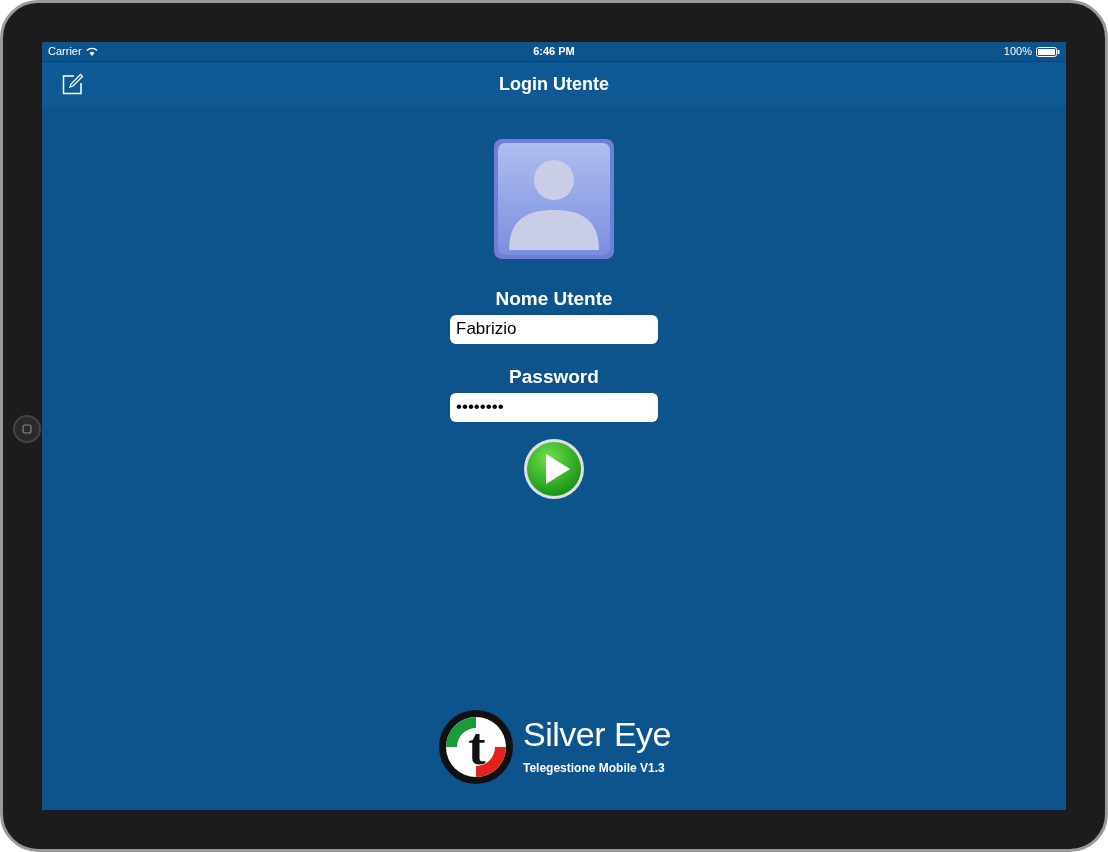 Image resolution: width=1108 pixels, height=852 pixels. Describe the element at coordinates (554, 407) in the screenshot. I see `input-field: ••••••••` at that location.